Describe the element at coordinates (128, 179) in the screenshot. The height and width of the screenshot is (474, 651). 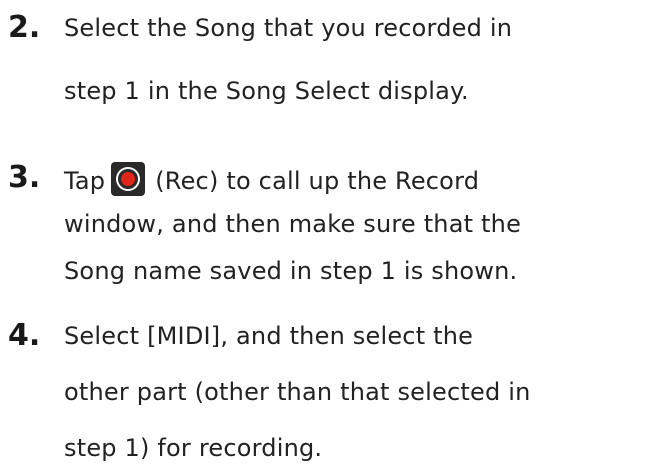
I see `record-icon` at that location.